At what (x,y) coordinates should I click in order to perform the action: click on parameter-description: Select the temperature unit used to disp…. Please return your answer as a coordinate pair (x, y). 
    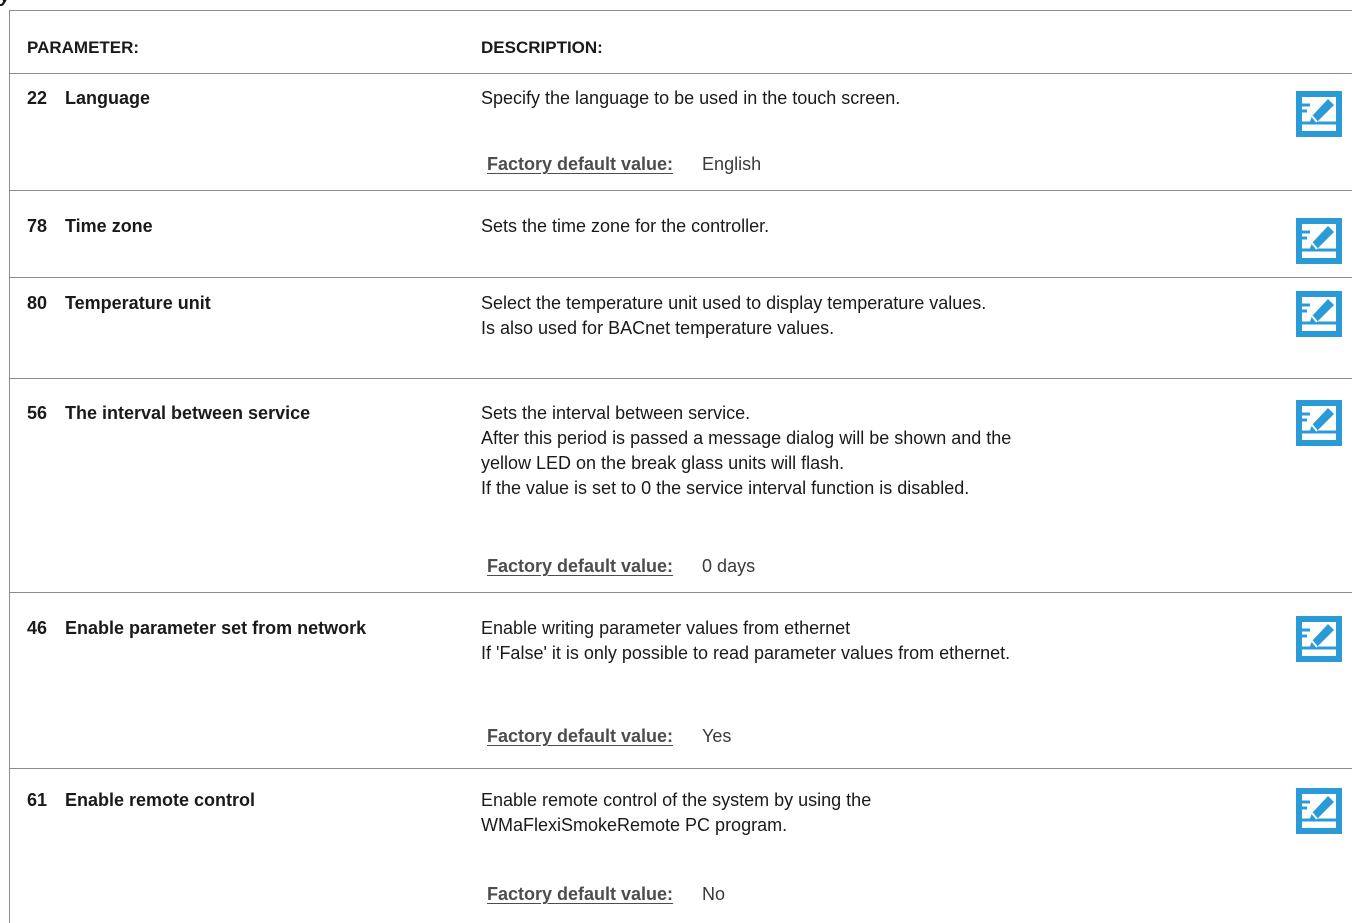
    Looking at the image, I should click on (881, 316).